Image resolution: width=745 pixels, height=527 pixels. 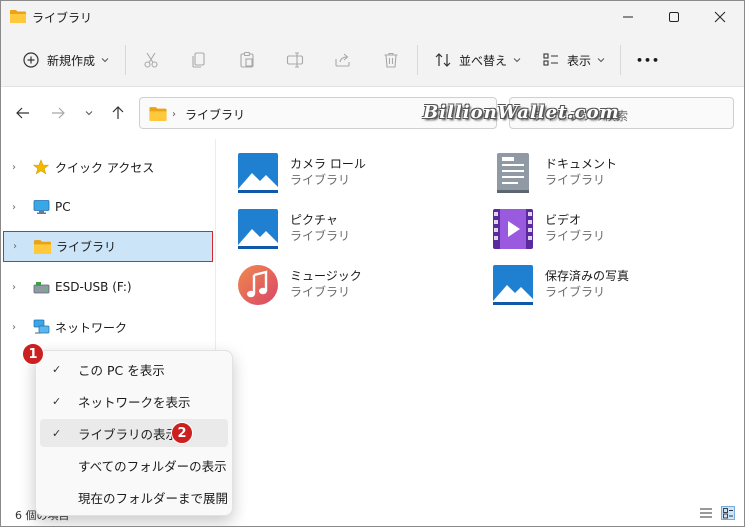 What do you see at coordinates (706, 513) in the screenshot?
I see `details-view-icon` at bounding box center [706, 513].